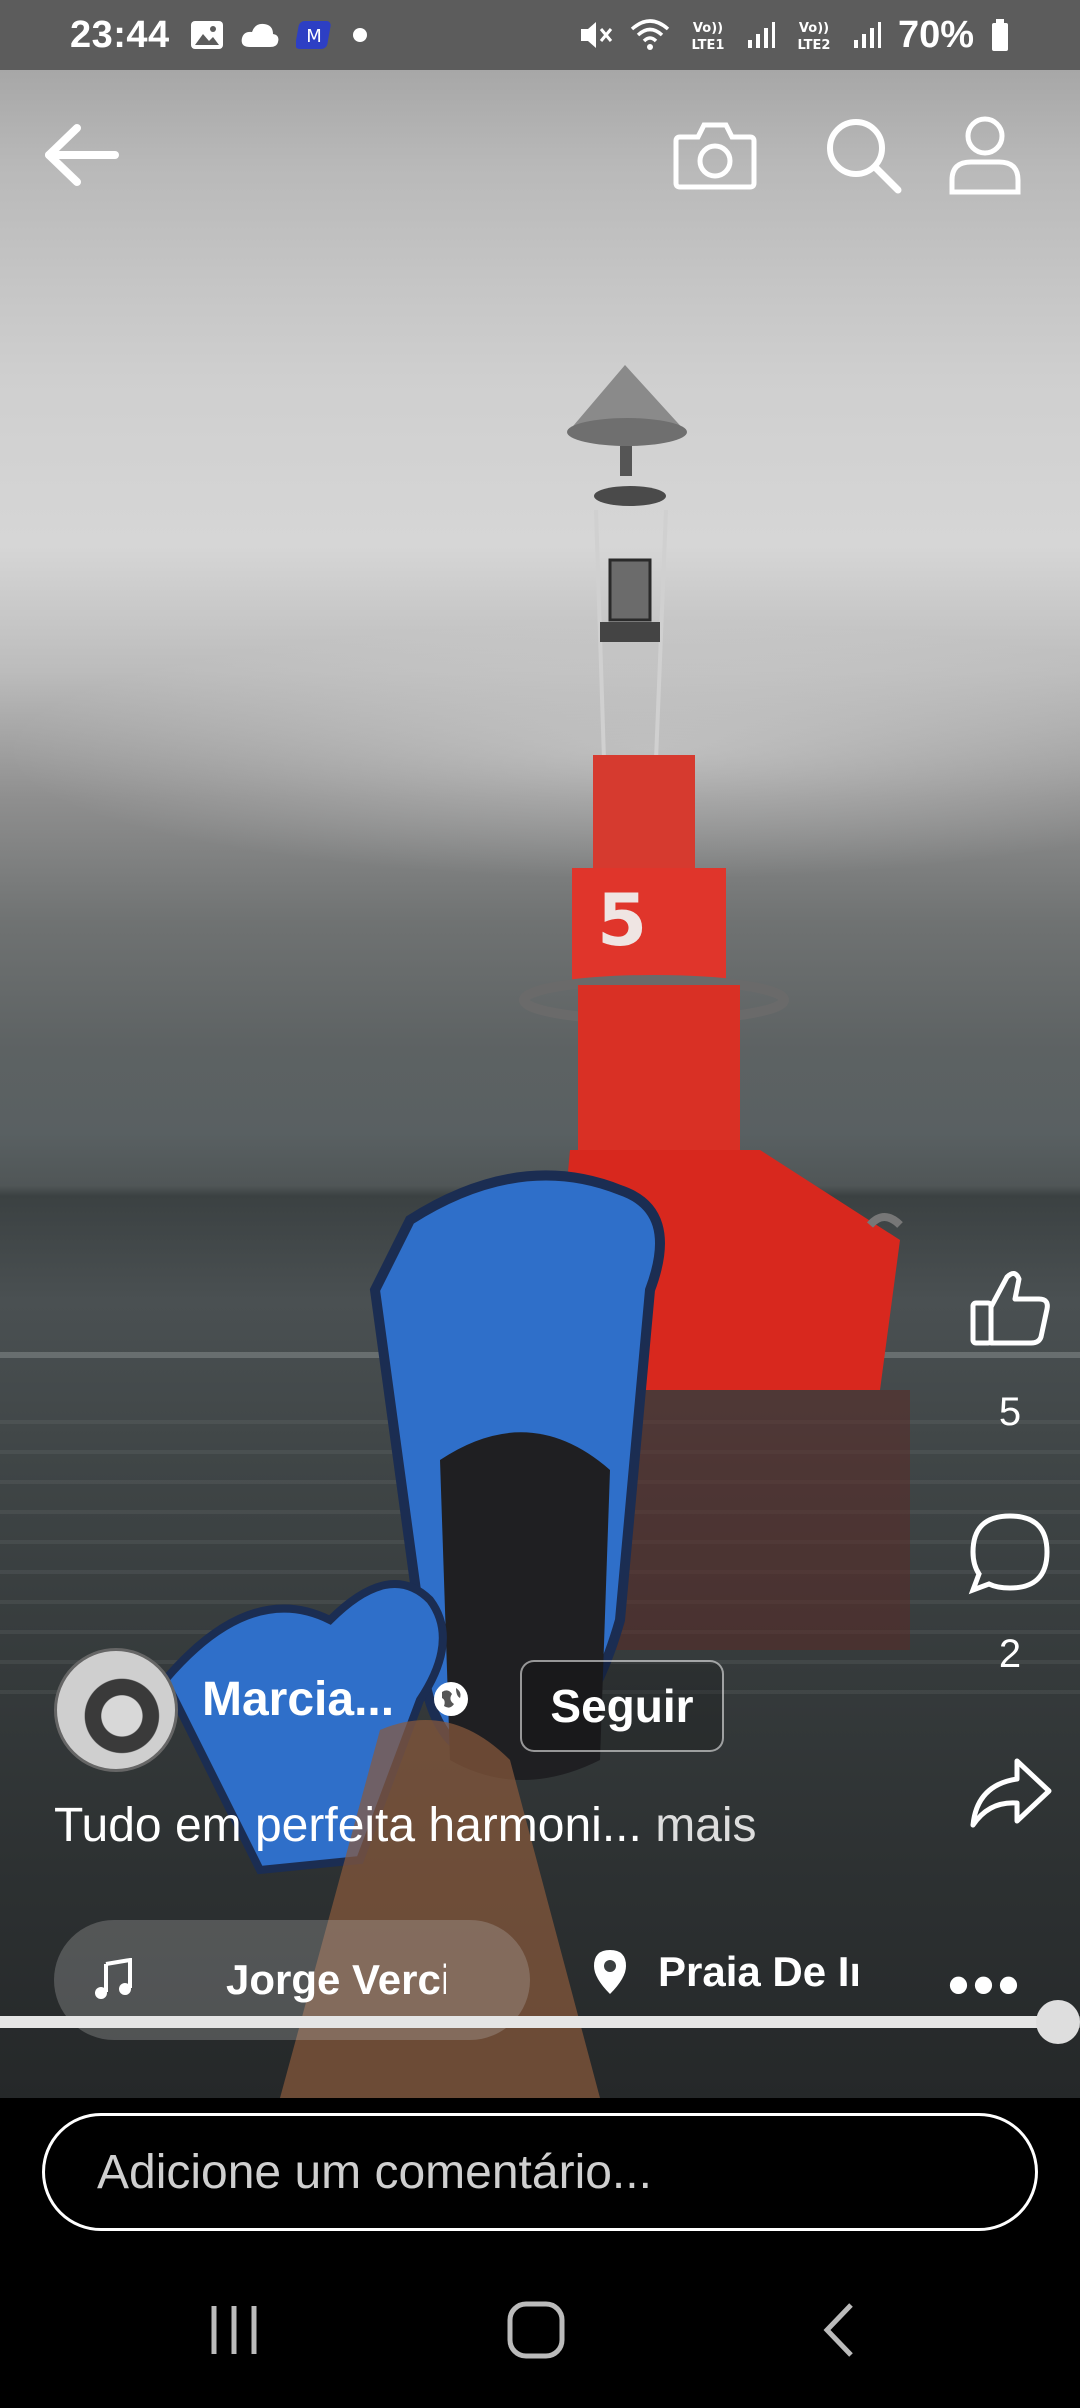 The image size is (1080, 2408). Describe the element at coordinates (1000, 35) in the screenshot. I see `battery-icon` at that location.